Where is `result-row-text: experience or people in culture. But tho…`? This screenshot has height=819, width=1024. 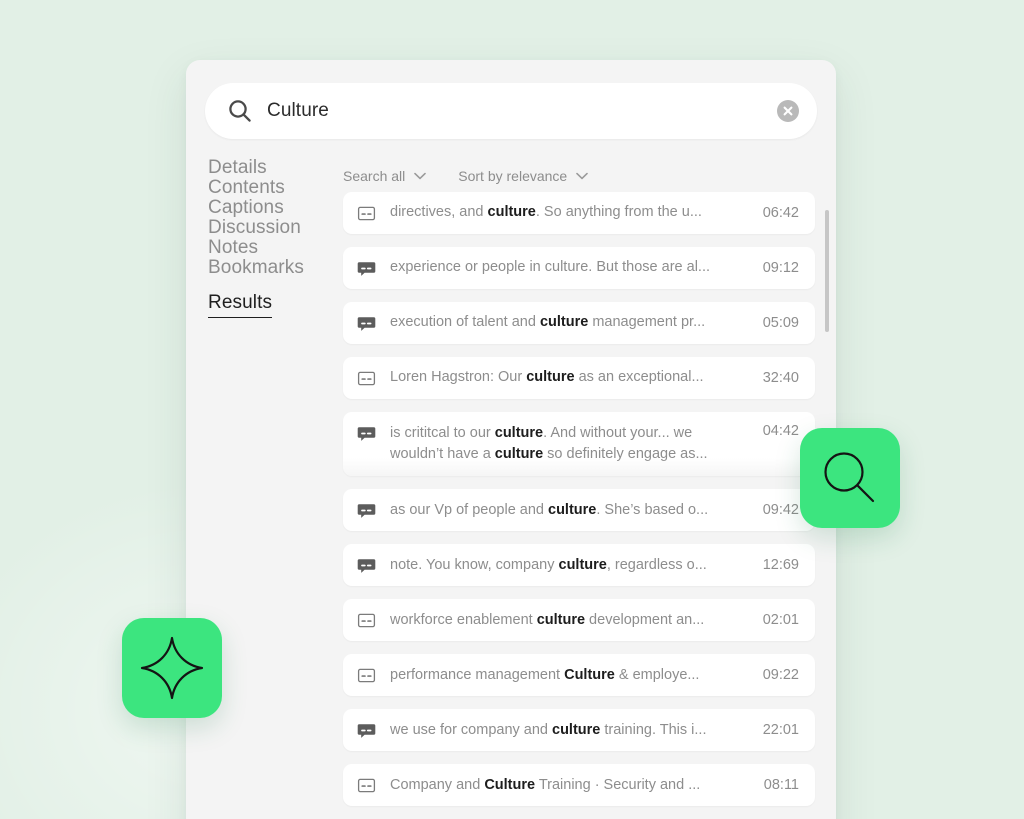
result-row-text: experience or people in culture. But tho… is located at coordinates (550, 267).